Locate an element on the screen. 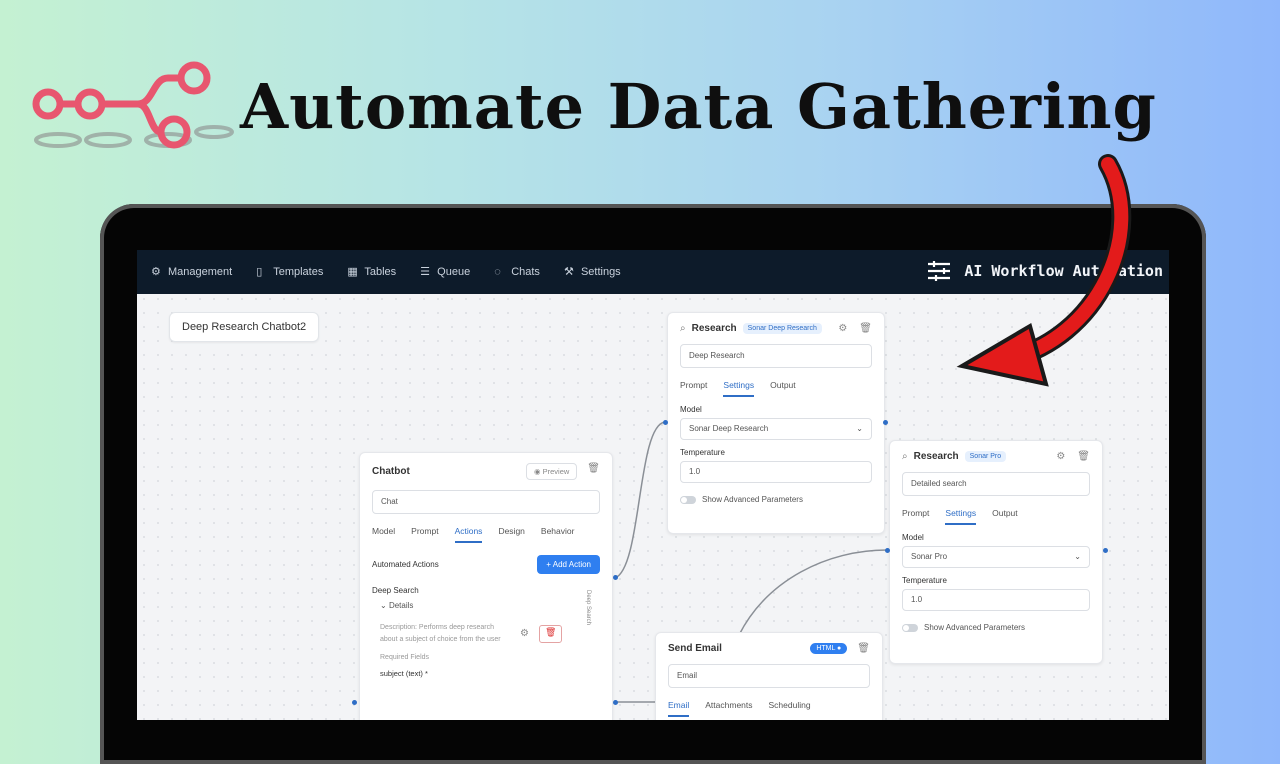 The image size is (1280, 764). nav-item-settings: ⚒ Settings is located at coordinates (592, 272).